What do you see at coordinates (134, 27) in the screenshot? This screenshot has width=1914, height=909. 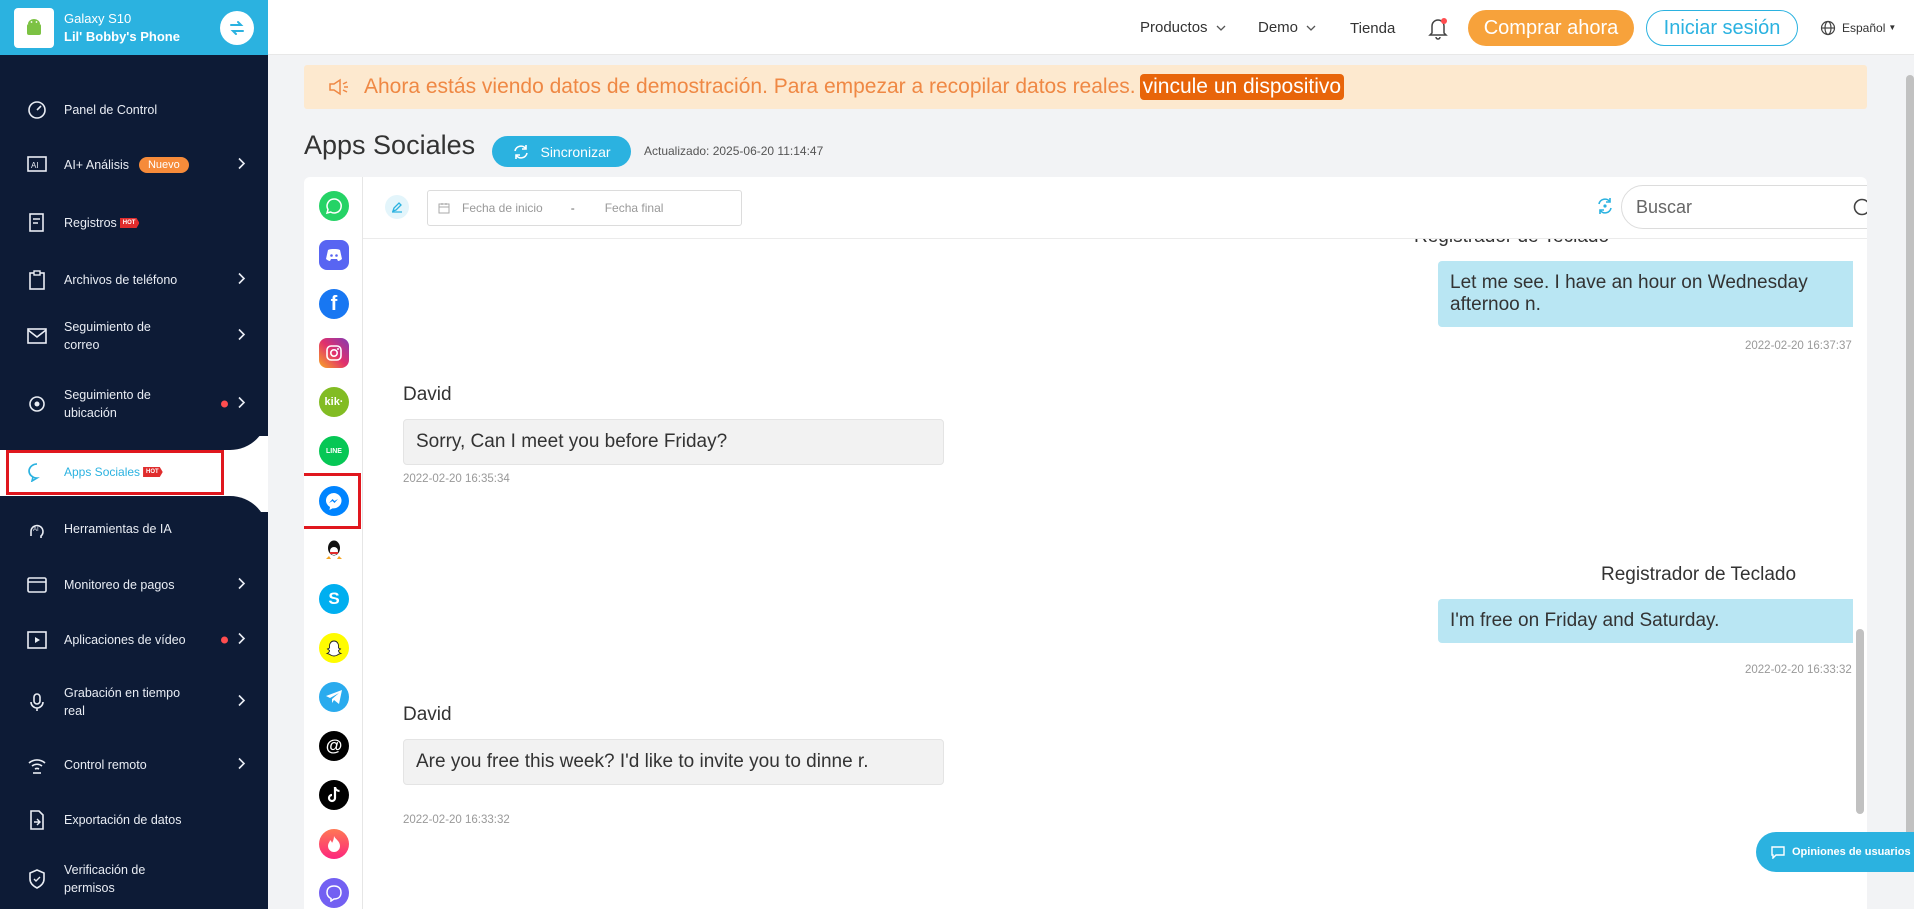 I see `device-header: Galaxy S10 Lil' Bobby's Phone` at bounding box center [134, 27].